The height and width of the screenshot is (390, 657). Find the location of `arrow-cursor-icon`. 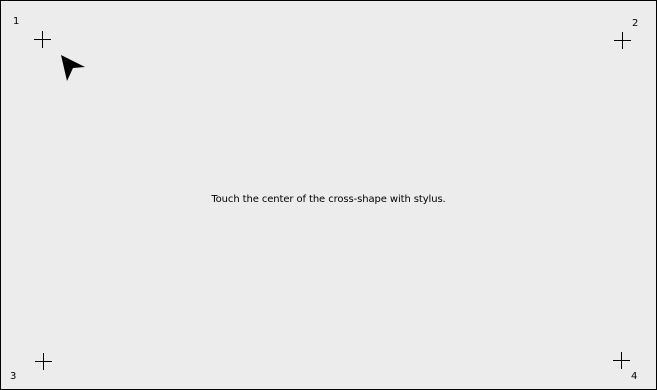

arrow-cursor-icon is located at coordinates (74, 69).